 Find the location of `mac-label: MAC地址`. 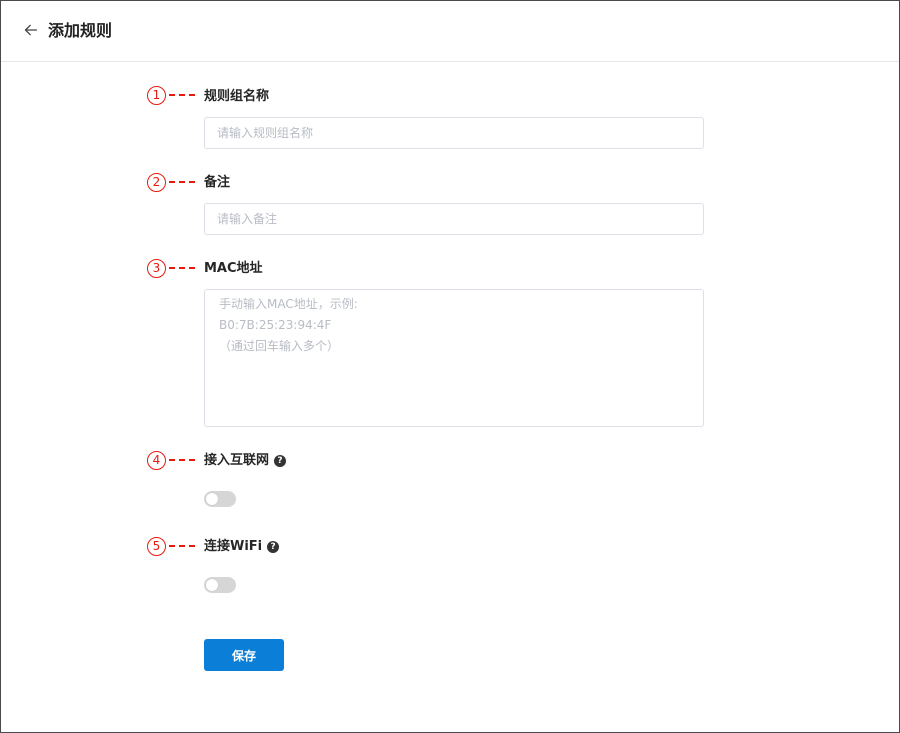

mac-label: MAC地址 is located at coordinates (233, 269).